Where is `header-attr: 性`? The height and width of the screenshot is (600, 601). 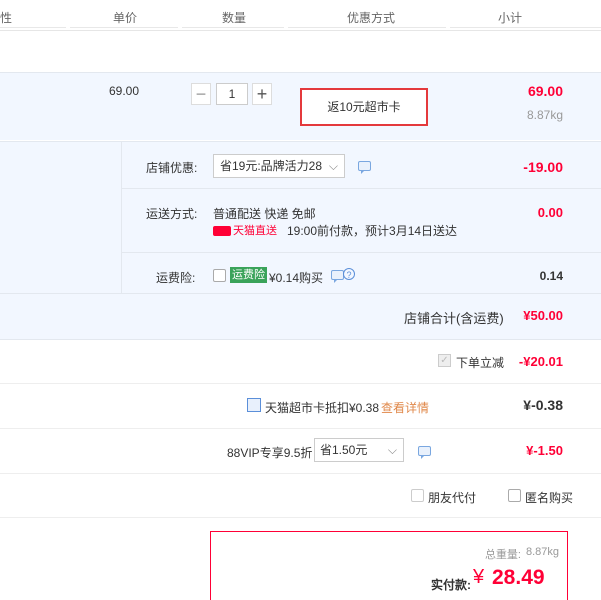
header-attr: 性 is located at coordinates (6, 18).